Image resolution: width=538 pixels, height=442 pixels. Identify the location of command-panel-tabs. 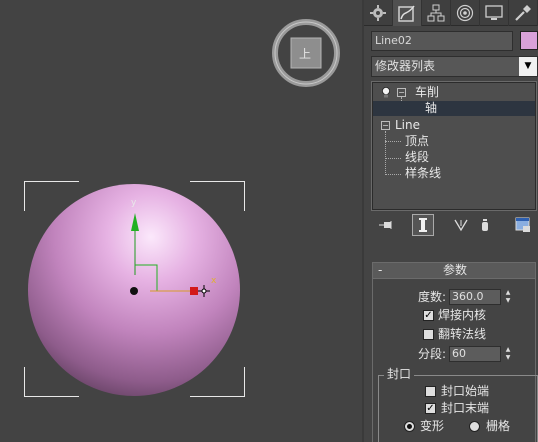
(451, 13).